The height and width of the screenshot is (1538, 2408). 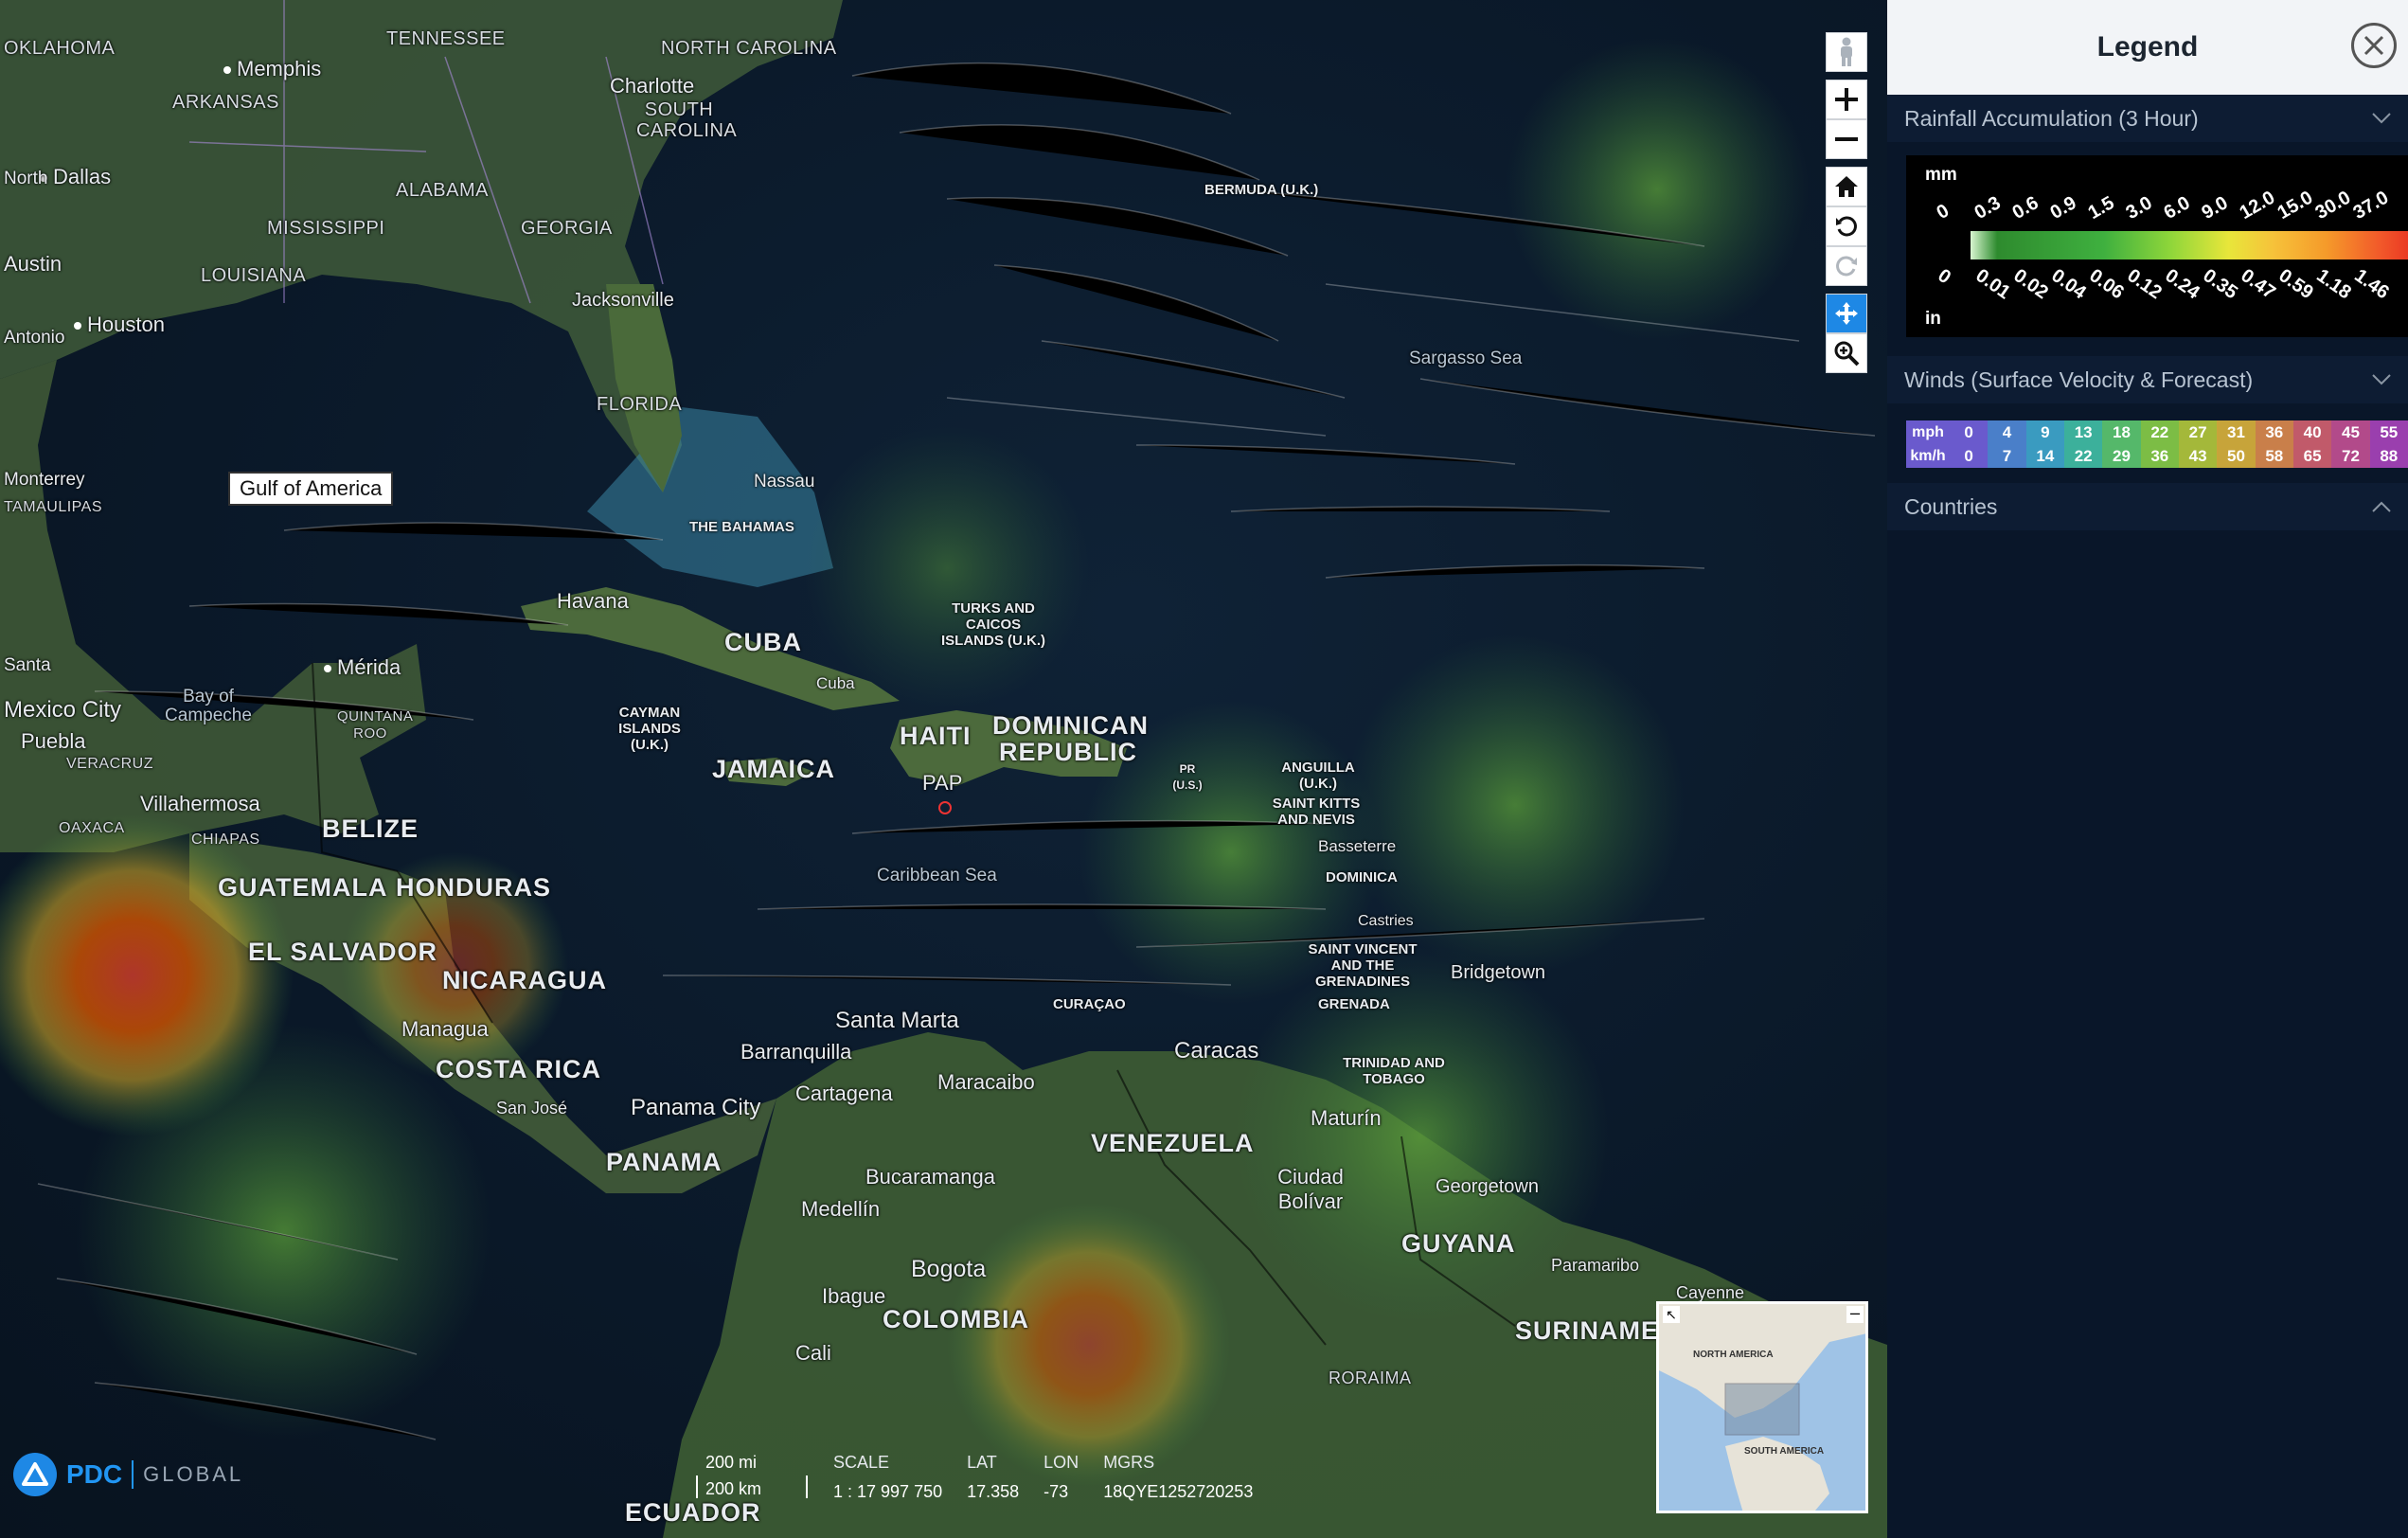 What do you see at coordinates (34, 338) in the screenshot?
I see `city-antonio: Antonio` at bounding box center [34, 338].